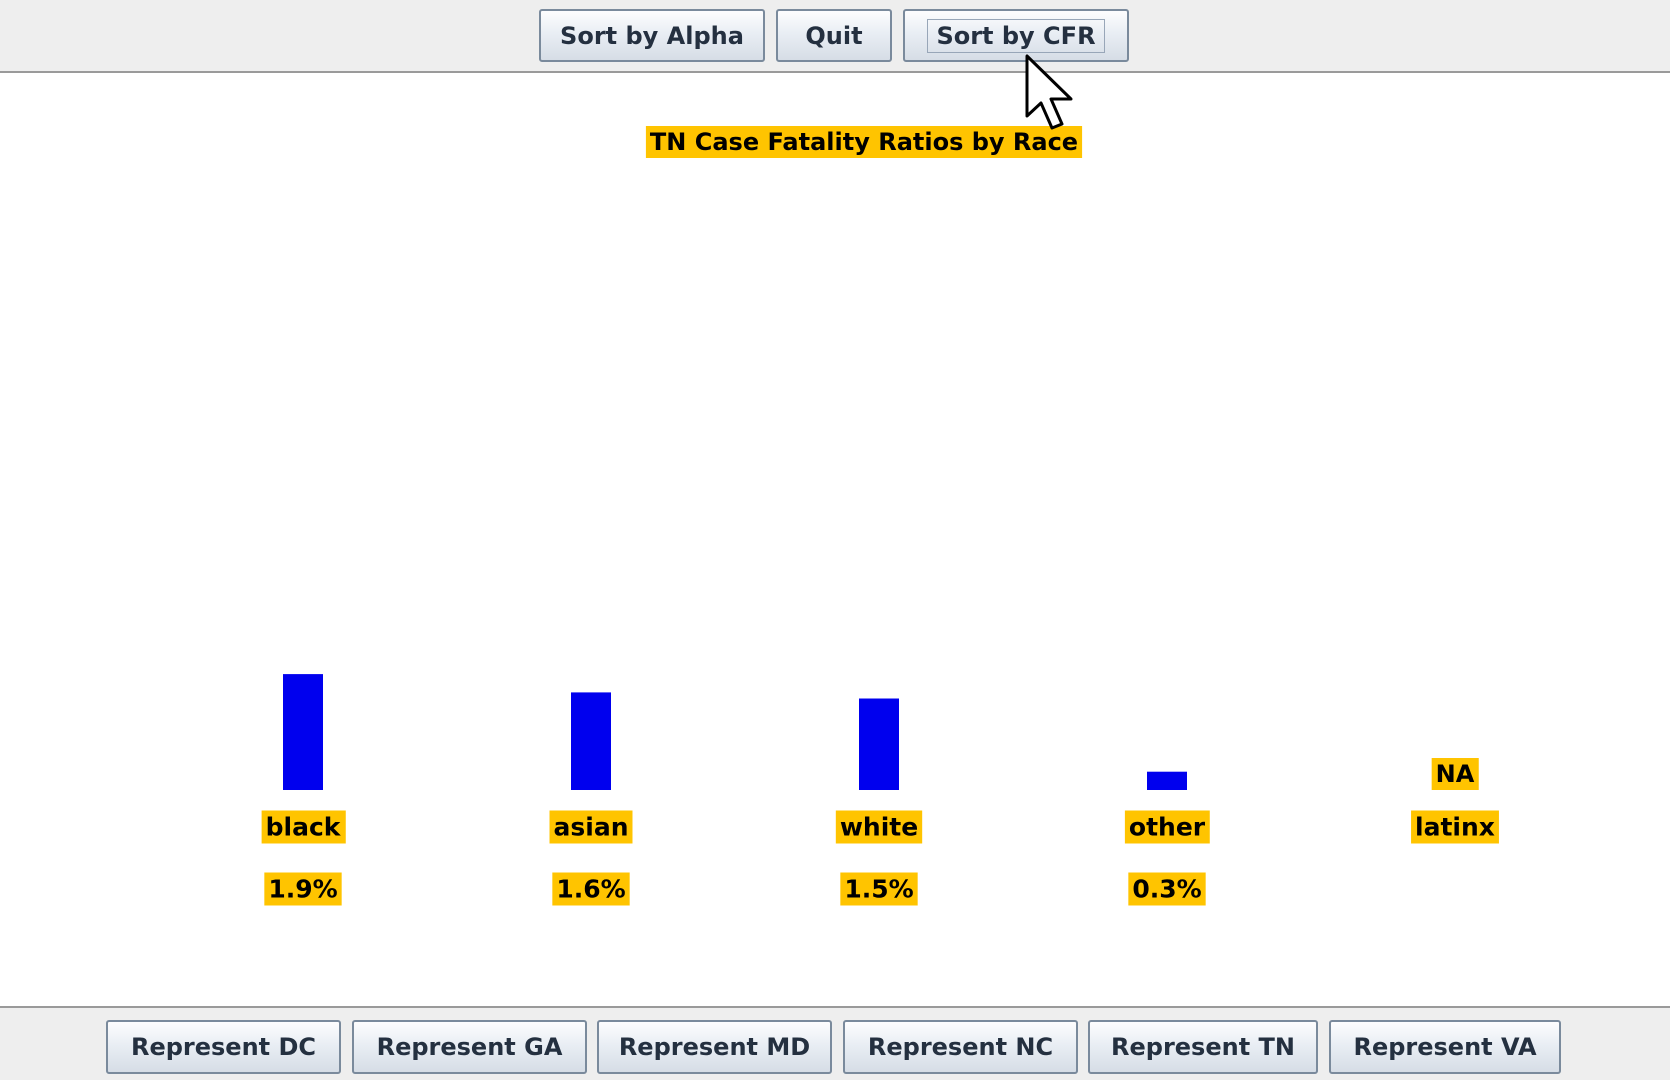 The height and width of the screenshot is (1080, 1670). What do you see at coordinates (1167, 780) in the screenshot?
I see `bar-other` at bounding box center [1167, 780].